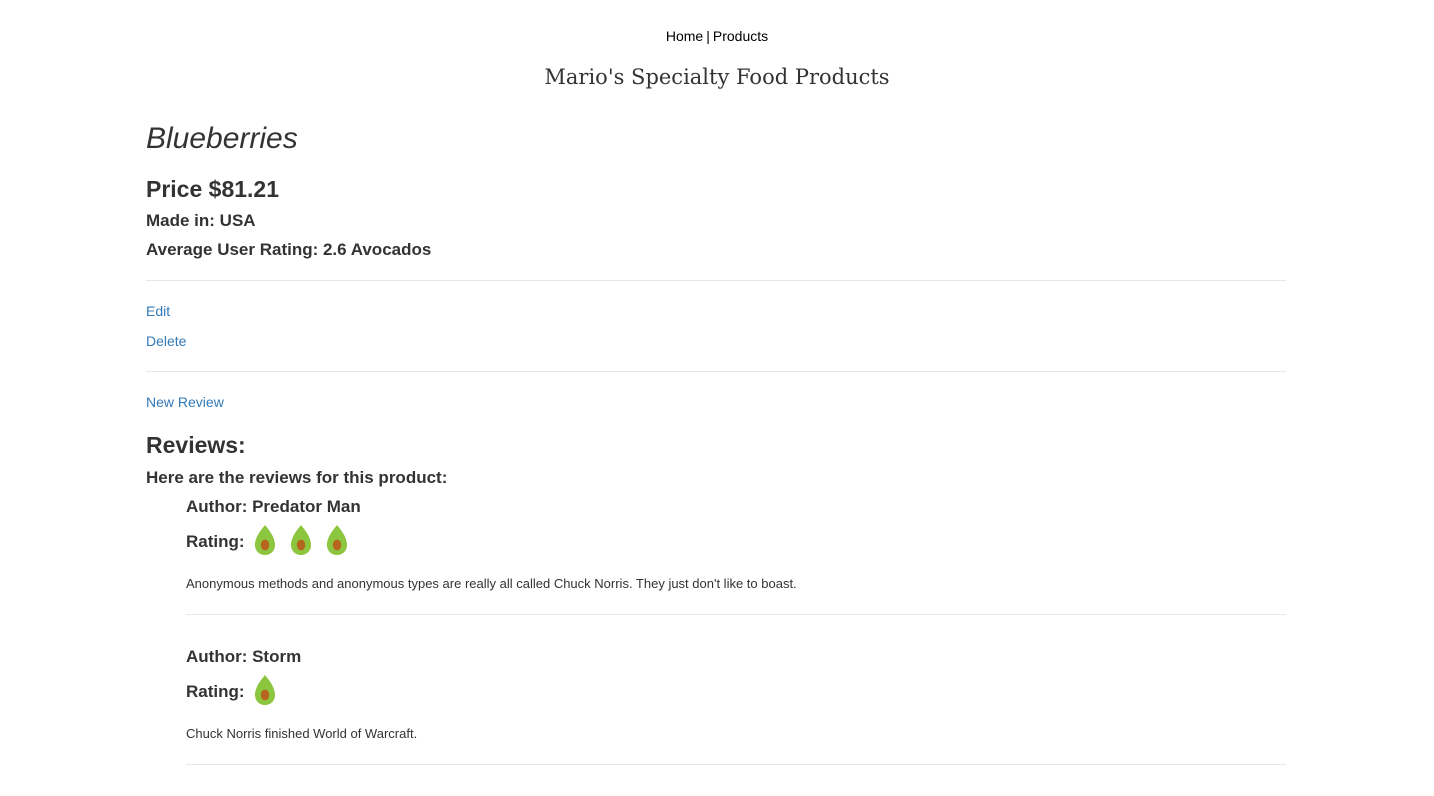 The height and width of the screenshot is (796, 1434). I want to click on nav-products-link: Products, so click(740, 36).